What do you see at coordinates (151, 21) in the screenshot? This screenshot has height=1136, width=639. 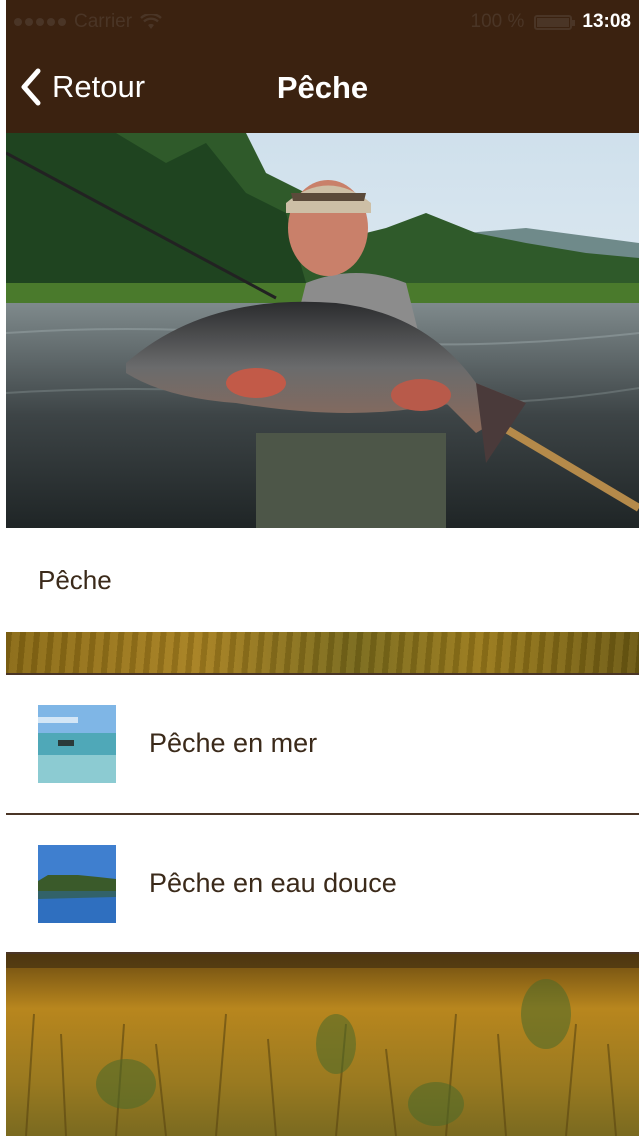 I see `wifi-icon` at bounding box center [151, 21].